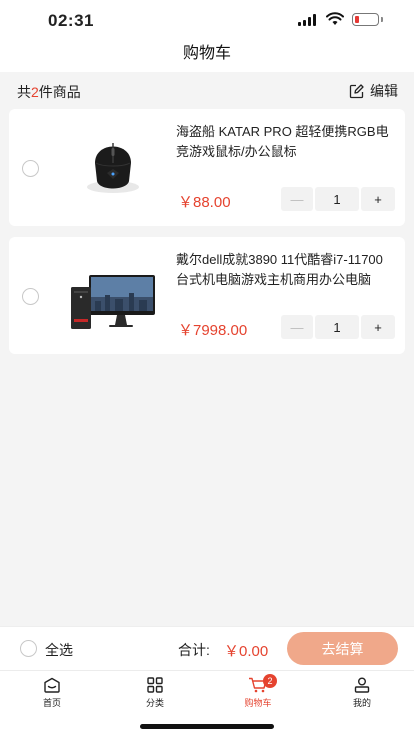  Describe the element at coordinates (207, 726) in the screenshot. I see `home-indicator` at that location.